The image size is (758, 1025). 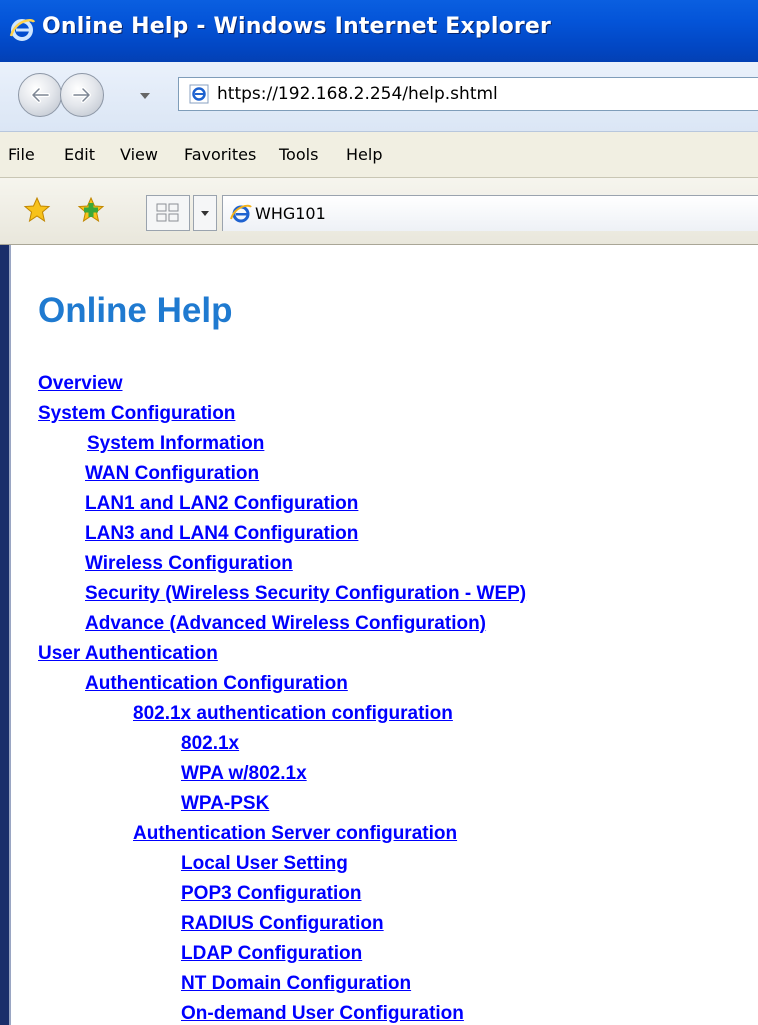 What do you see at coordinates (290, 213) in the screenshot?
I see `tab-label: WHG101` at bounding box center [290, 213].